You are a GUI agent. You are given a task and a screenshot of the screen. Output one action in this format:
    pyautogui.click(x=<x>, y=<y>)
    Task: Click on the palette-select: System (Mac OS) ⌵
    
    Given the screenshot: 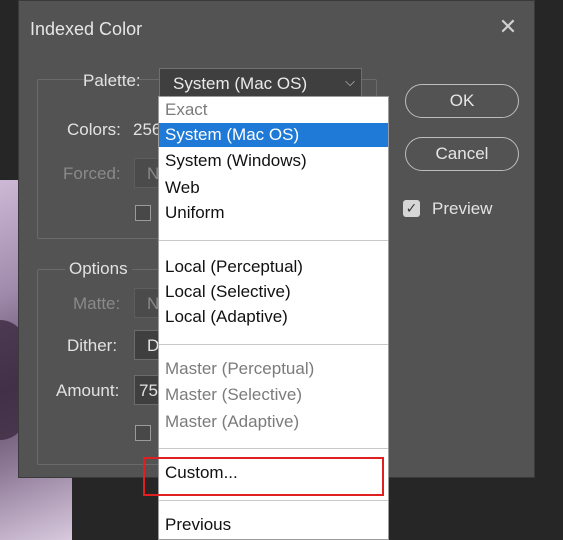 What is the action you would take?
    pyautogui.click(x=260, y=83)
    